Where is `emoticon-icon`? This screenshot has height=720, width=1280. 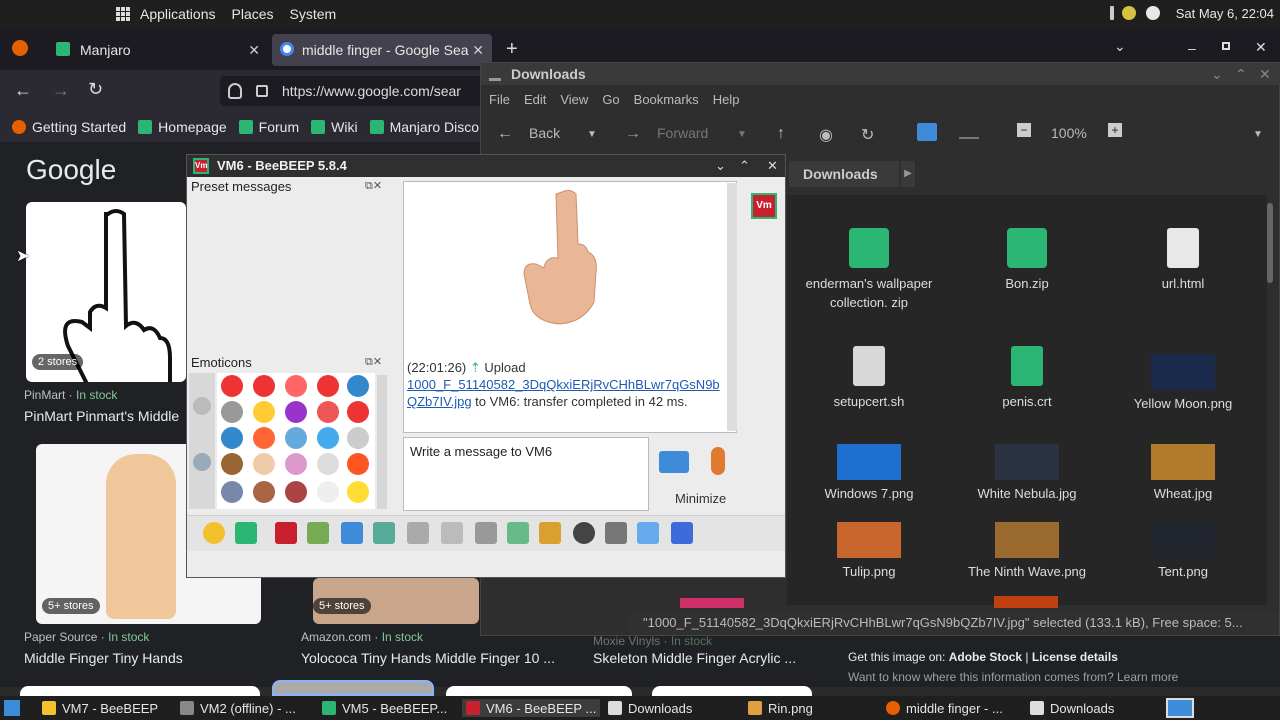 emoticon-icon is located at coordinates (214, 533).